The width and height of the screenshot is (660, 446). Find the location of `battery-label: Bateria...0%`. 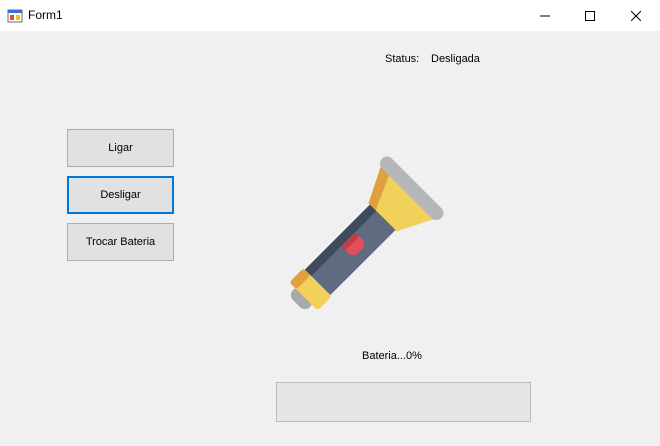

battery-label: Bateria...0% is located at coordinates (392, 356).